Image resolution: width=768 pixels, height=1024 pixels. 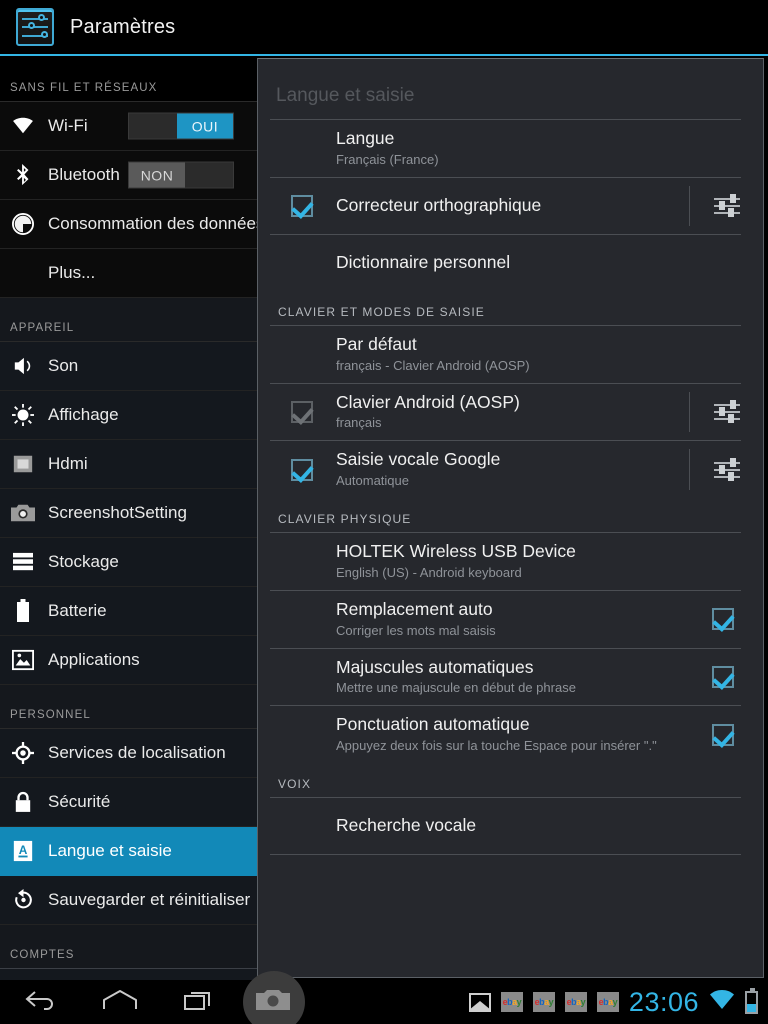 I want to click on svg-text: A, so click(x=23, y=850).